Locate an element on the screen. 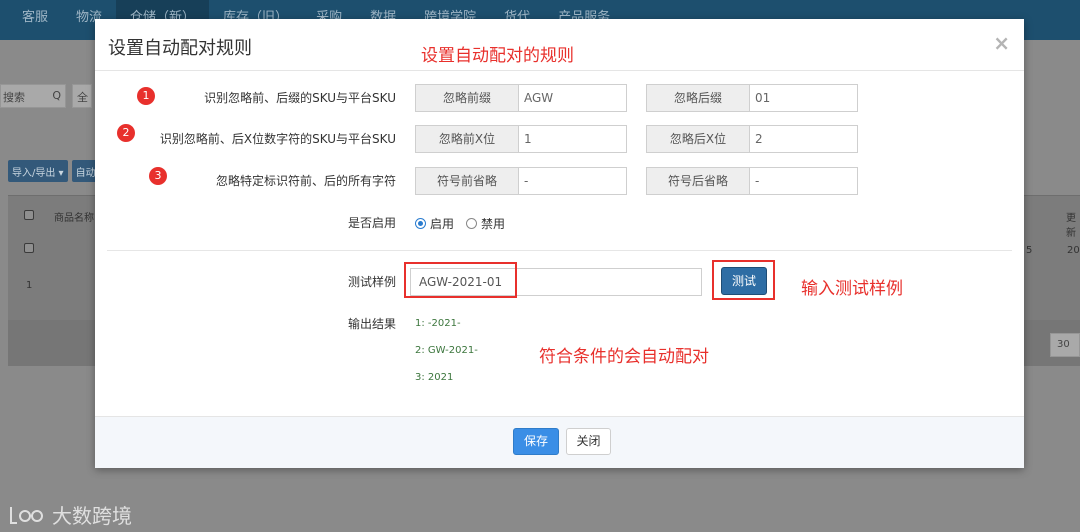 Image resolution: width=1080 pixels, height=532 pixels. highlight-box-test-input is located at coordinates (460, 280).